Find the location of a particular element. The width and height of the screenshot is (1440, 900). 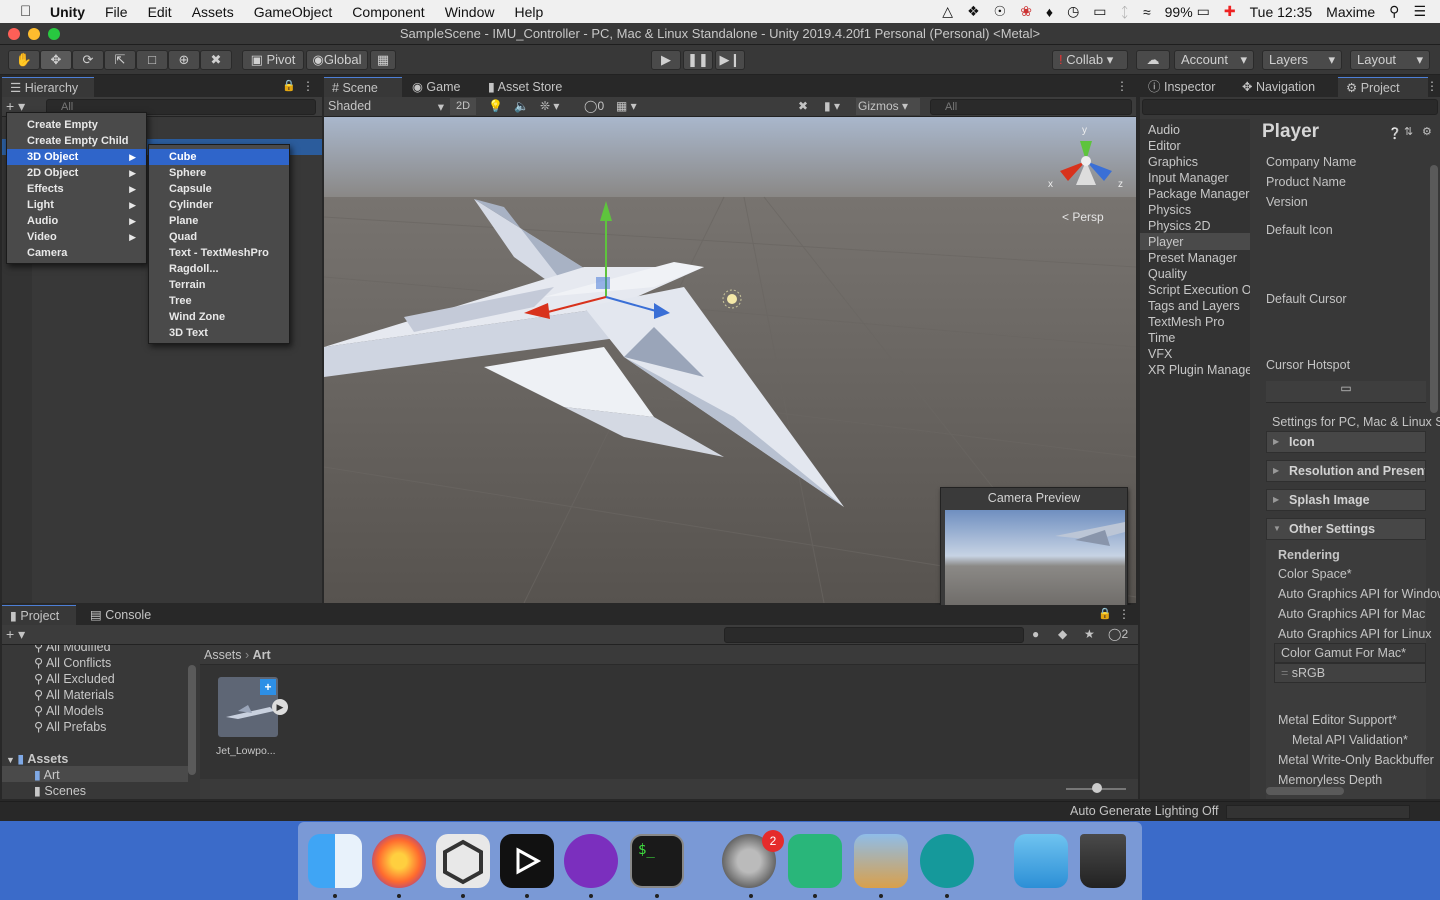

unity-hub-icon is located at coordinates (463, 861).